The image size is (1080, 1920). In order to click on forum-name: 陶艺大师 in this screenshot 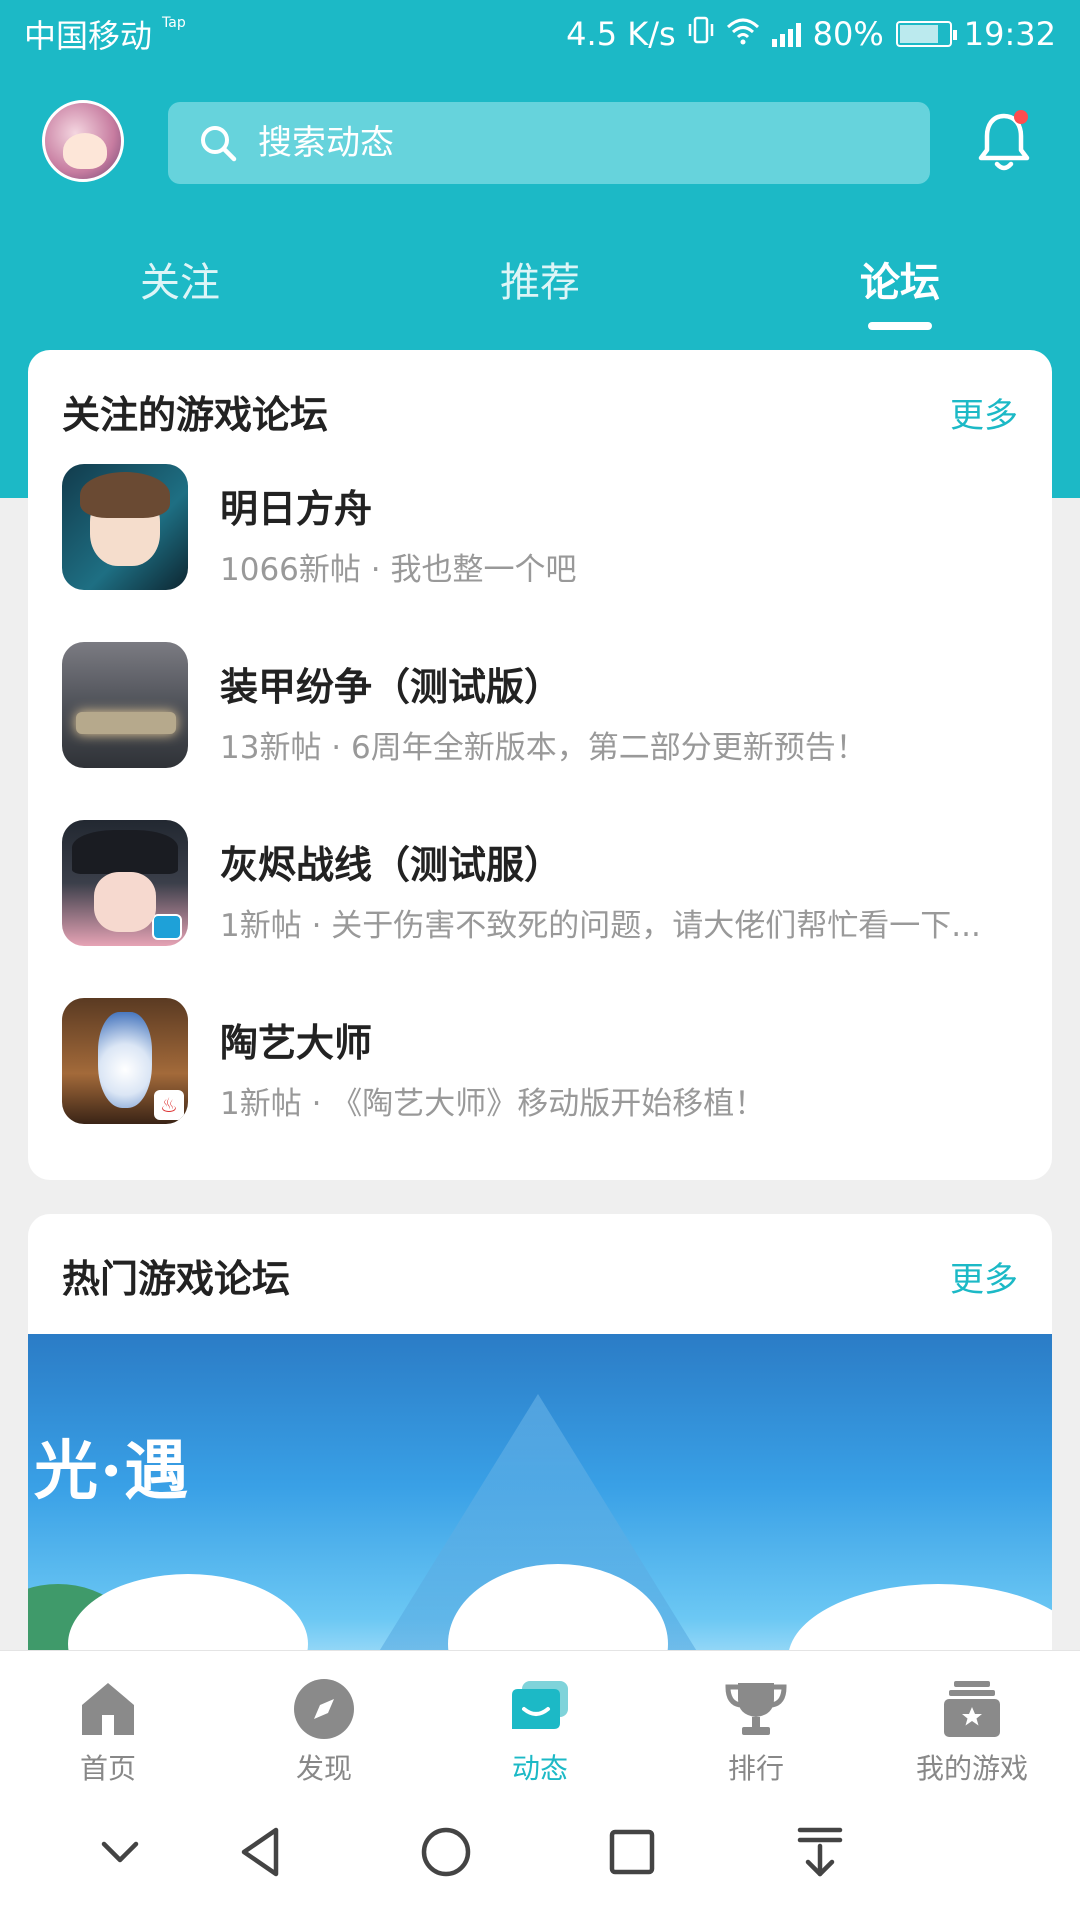, I will do `click(296, 1043)`.